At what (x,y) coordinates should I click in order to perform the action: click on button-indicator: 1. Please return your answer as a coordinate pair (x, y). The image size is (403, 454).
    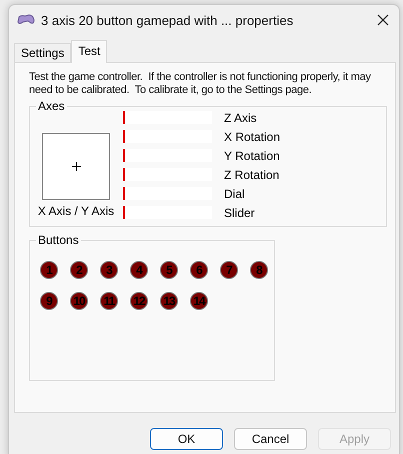
    Looking at the image, I should click on (49, 270).